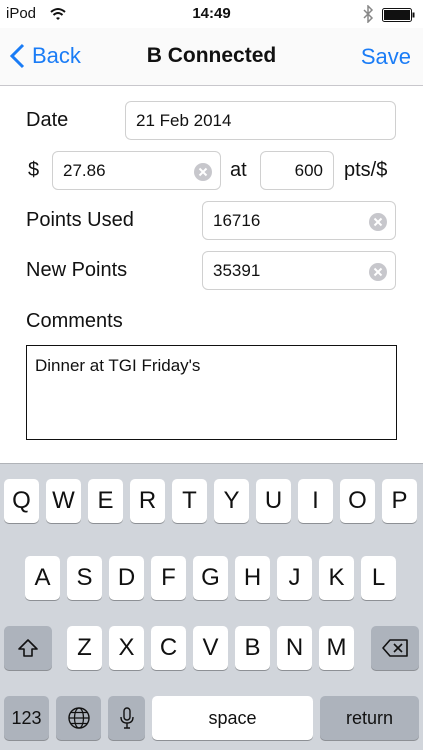 The height and width of the screenshot is (750, 423). Describe the element at coordinates (84, 578) in the screenshot. I see `key-s: S` at that location.